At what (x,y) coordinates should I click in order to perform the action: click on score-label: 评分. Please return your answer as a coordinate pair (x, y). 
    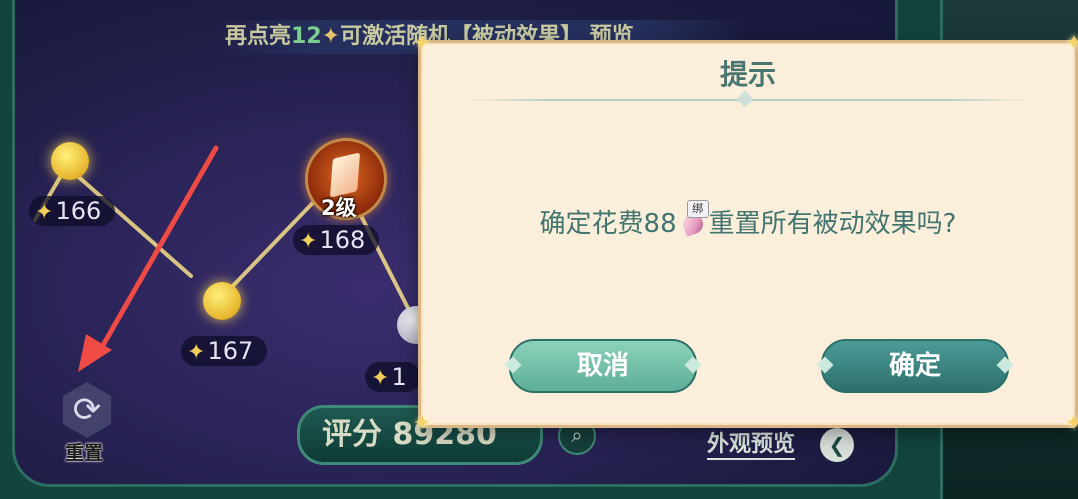
    Looking at the image, I should click on (352, 434).